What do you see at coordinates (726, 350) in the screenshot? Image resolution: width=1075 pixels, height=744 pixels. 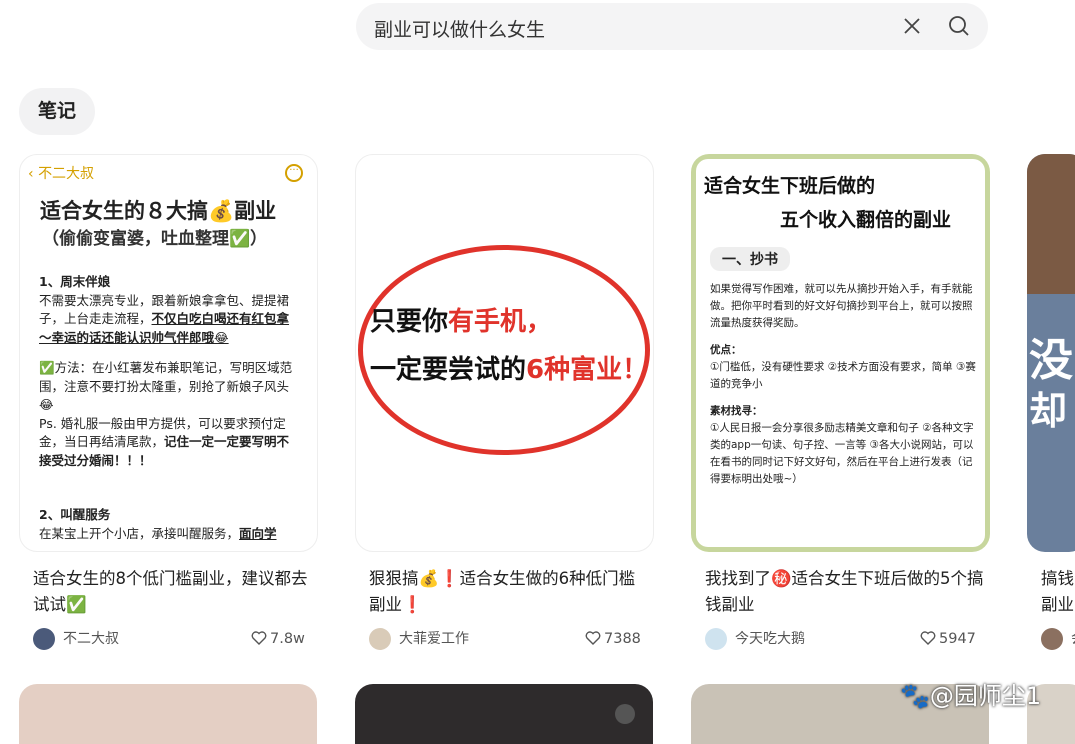 I see `section-title: 优点：` at bounding box center [726, 350].